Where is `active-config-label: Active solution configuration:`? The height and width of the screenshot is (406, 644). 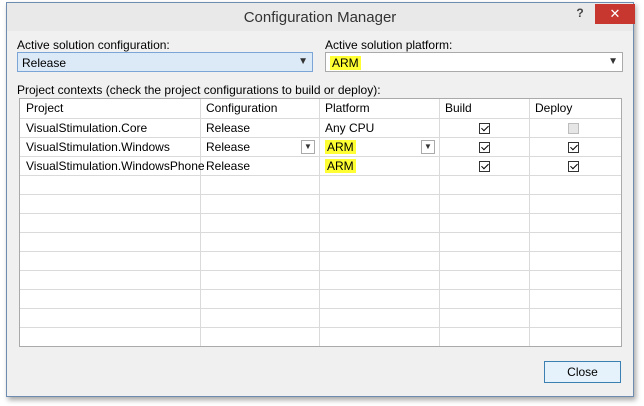
active-config-label: Active solution configuration: is located at coordinates (93, 45).